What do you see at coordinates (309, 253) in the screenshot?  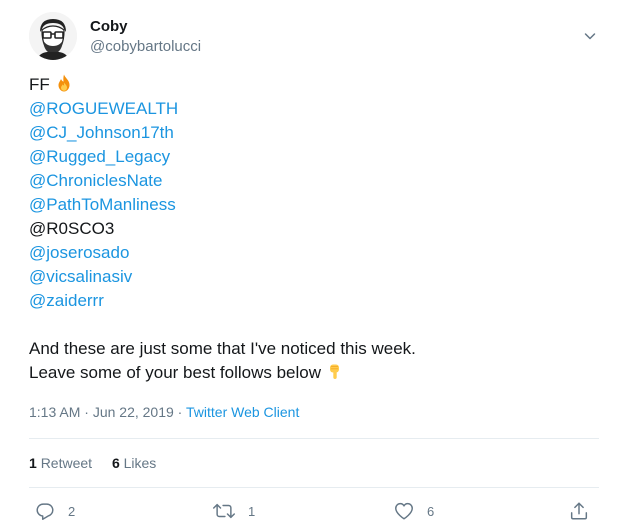 I see `tweet-line: @joserosado` at bounding box center [309, 253].